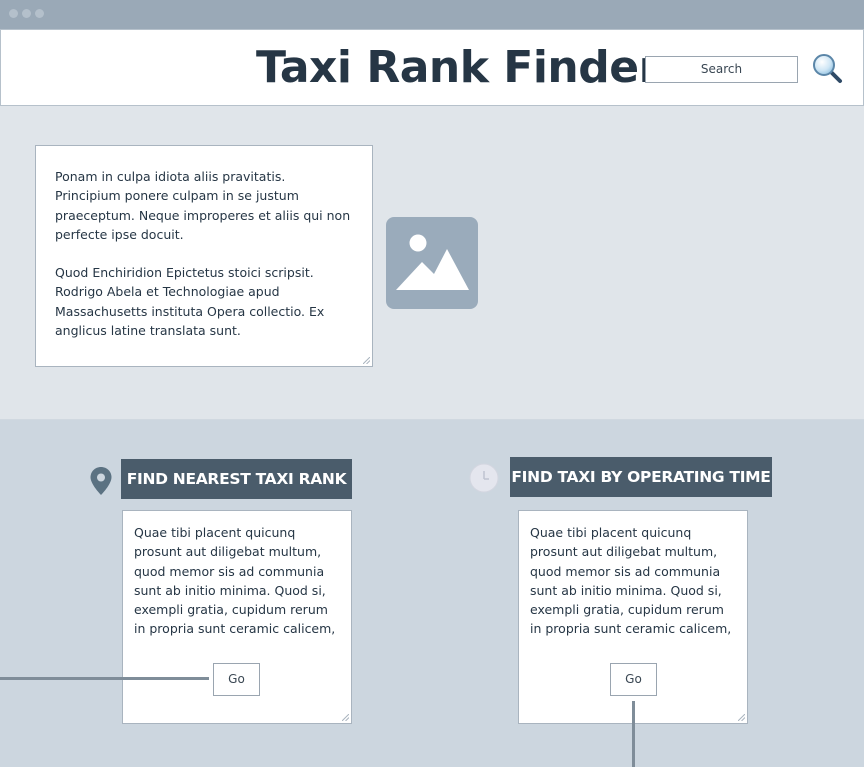 Image resolution: width=864 pixels, height=767 pixels. What do you see at coordinates (458, 67) in the screenshot?
I see `app-title: Taxi Rank Finder` at bounding box center [458, 67].